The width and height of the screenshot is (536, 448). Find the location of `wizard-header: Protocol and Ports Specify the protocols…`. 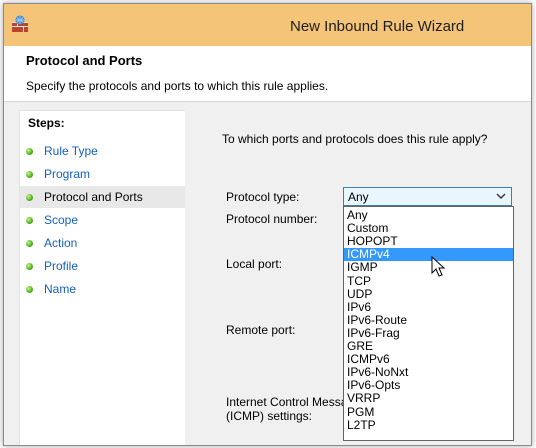

wizard-header: Protocol and Ports Specify the protocols… is located at coordinates (267, 74).